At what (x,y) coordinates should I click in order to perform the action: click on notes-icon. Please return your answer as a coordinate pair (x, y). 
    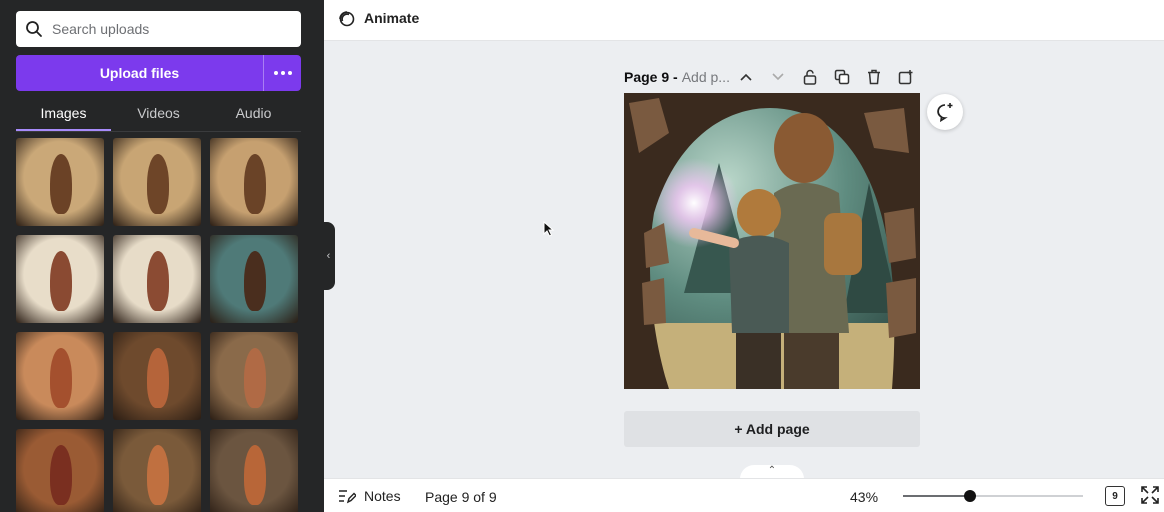
    Looking at the image, I should click on (347, 497).